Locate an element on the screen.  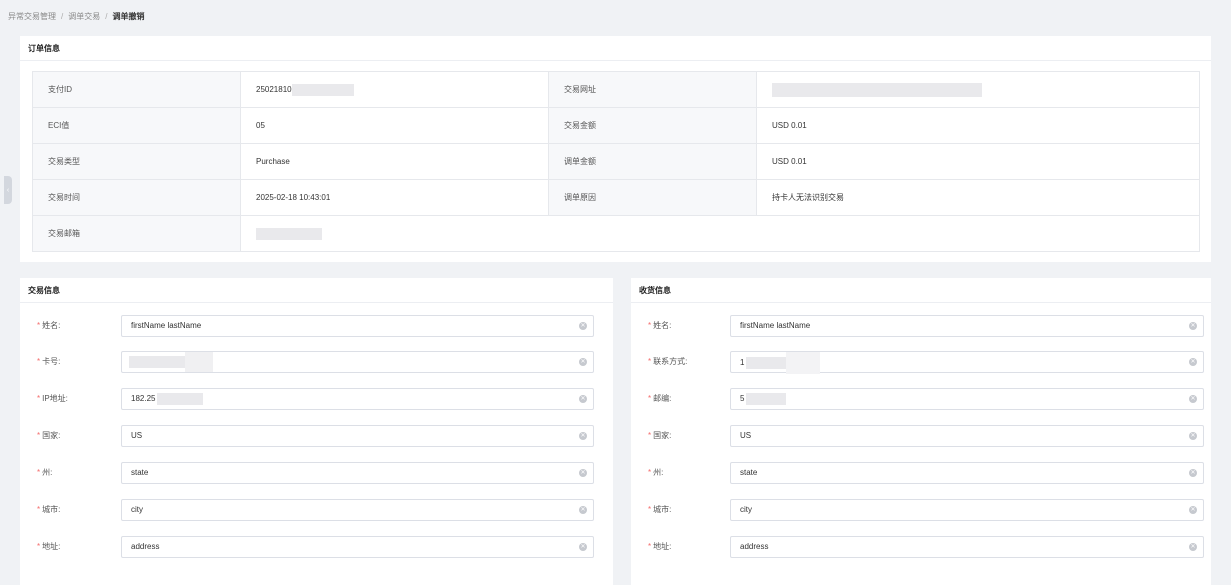
payment-id-value: 25021810 is located at coordinates (394, 89).